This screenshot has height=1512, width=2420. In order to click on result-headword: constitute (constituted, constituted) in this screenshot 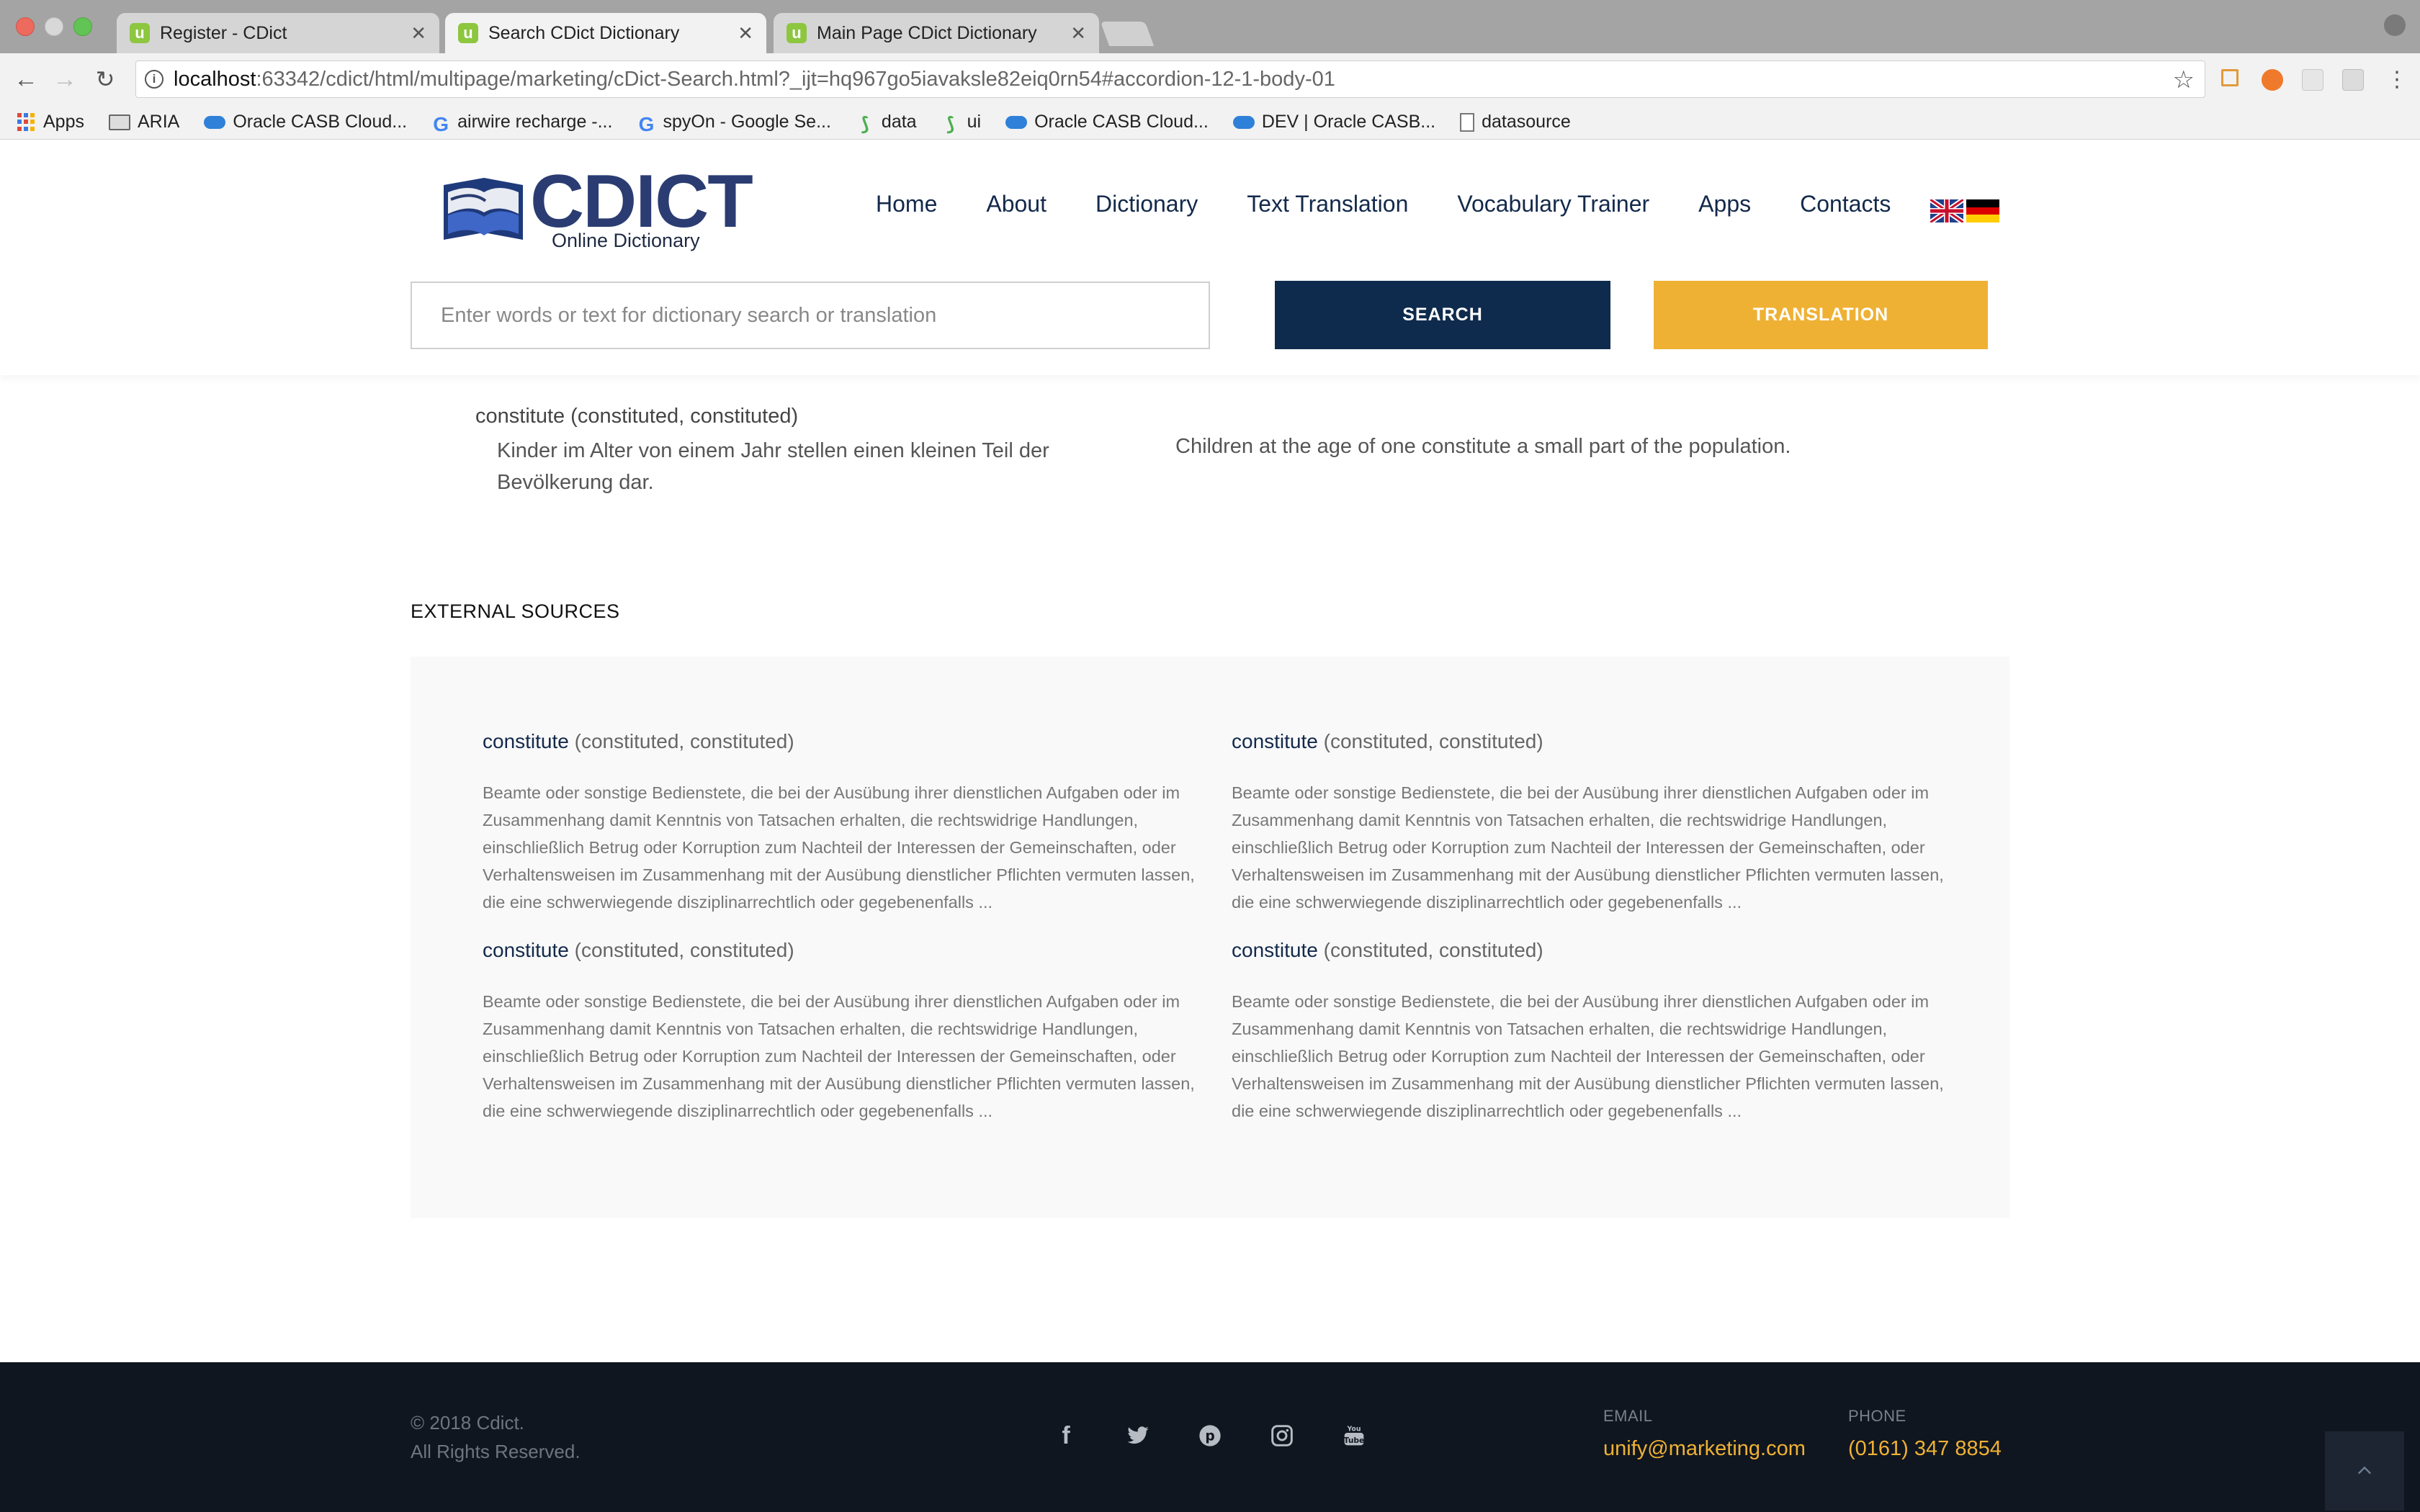, I will do `click(637, 416)`.